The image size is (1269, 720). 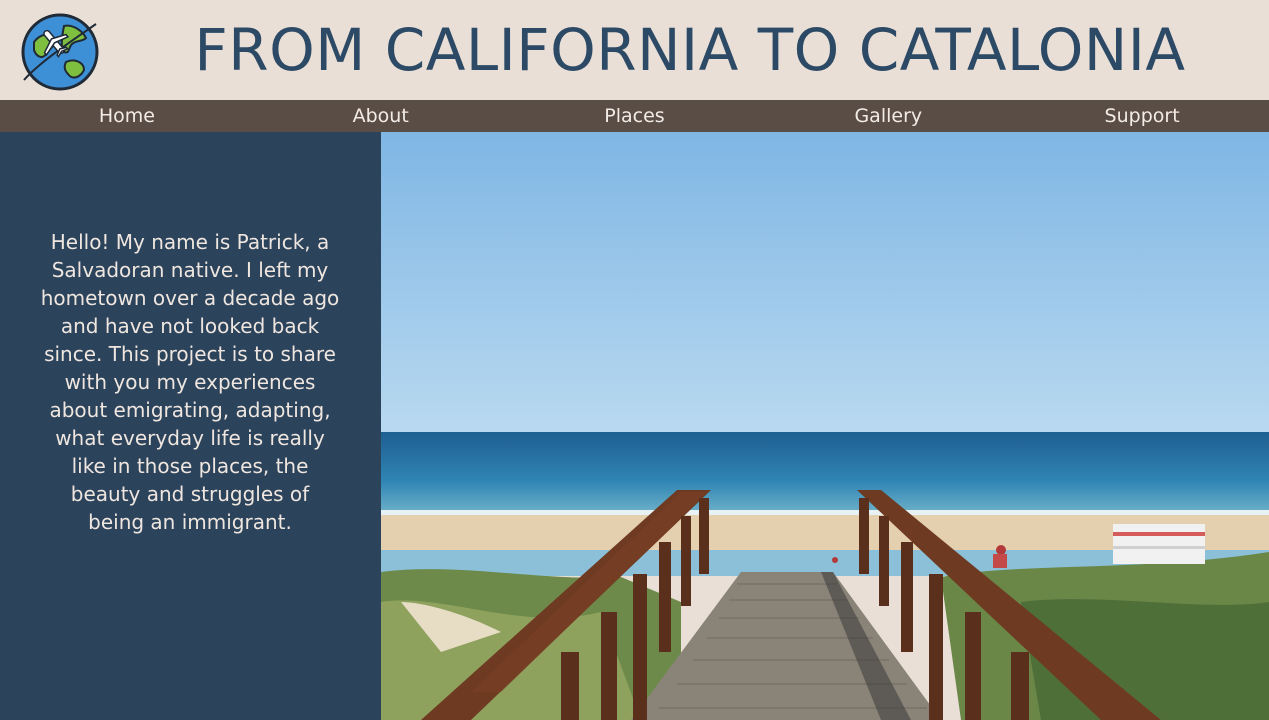 I want to click on site-header: FROM CALIFORNIA TO CATALONIA, so click(x=634, y=50).